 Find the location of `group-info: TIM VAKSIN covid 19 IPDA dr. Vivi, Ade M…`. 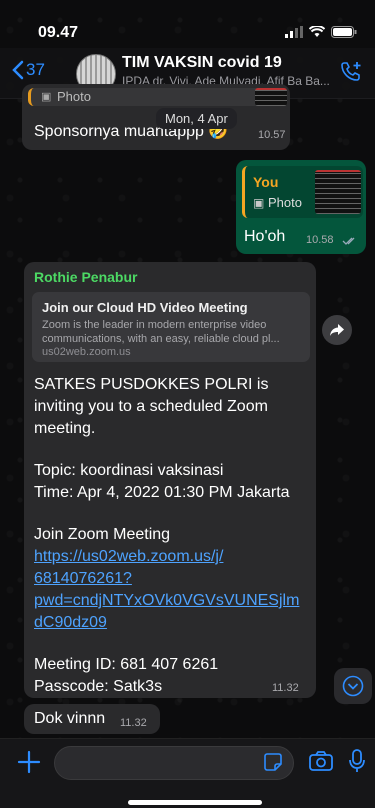

group-info: TIM VAKSIN covid 19 IPDA dr. Vivi, Ade M… is located at coordinates (227, 71).